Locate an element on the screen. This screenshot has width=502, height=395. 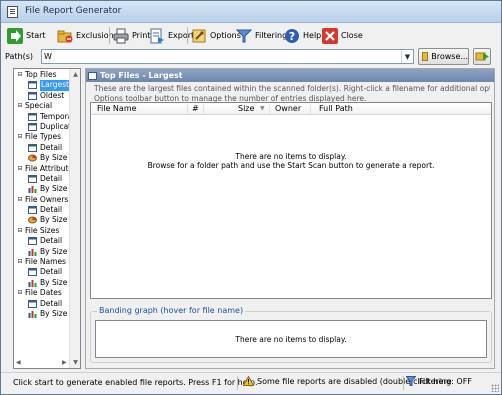
panel-title: Top Files - Largest is located at coordinates (141, 75).